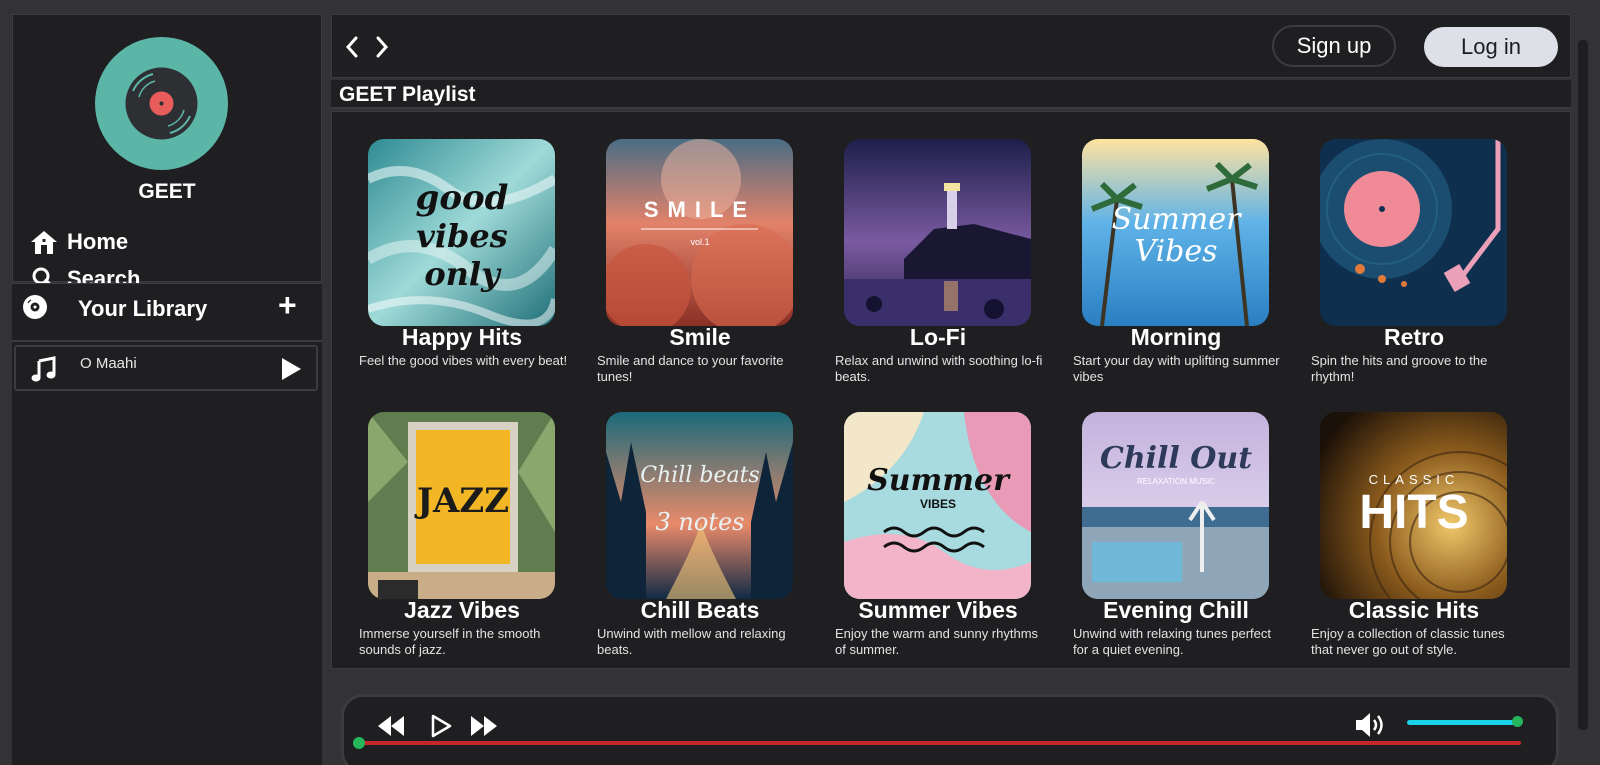 This screenshot has width=1600, height=765. I want to click on svg-text: vibes, so click(462, 236).